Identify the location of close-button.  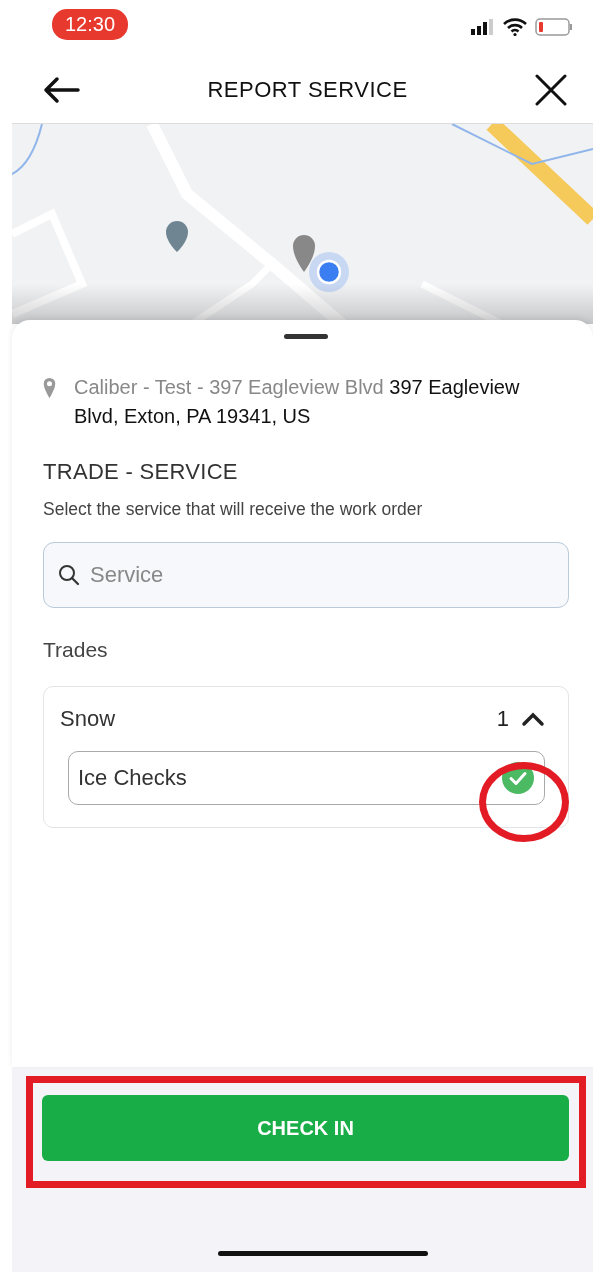
(551, 89).